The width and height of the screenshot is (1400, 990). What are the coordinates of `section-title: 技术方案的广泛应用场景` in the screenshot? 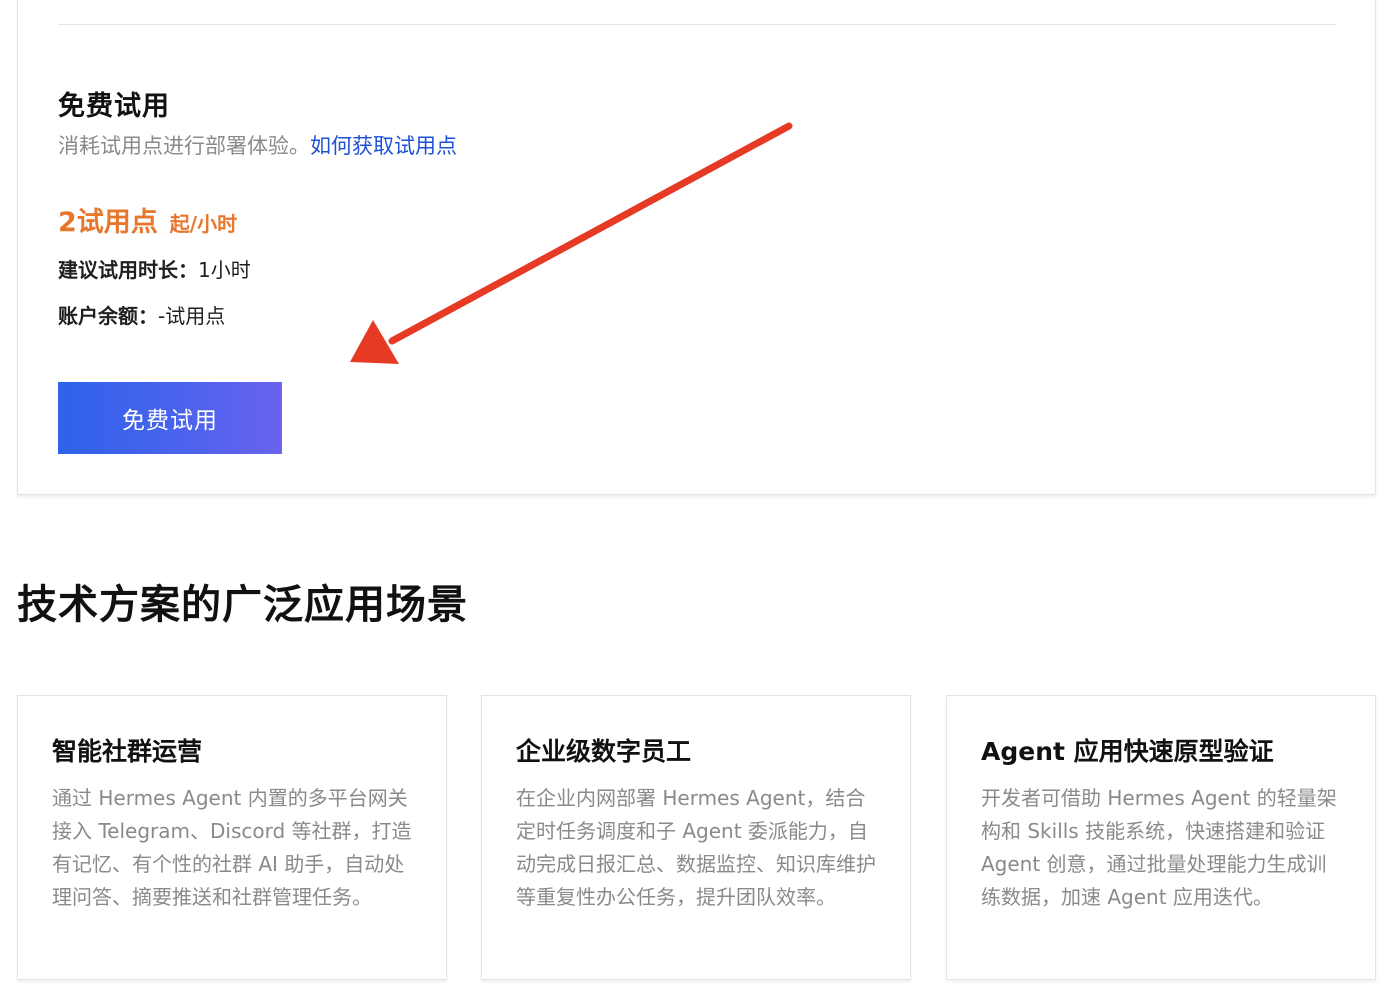 It's located at (242, 605).